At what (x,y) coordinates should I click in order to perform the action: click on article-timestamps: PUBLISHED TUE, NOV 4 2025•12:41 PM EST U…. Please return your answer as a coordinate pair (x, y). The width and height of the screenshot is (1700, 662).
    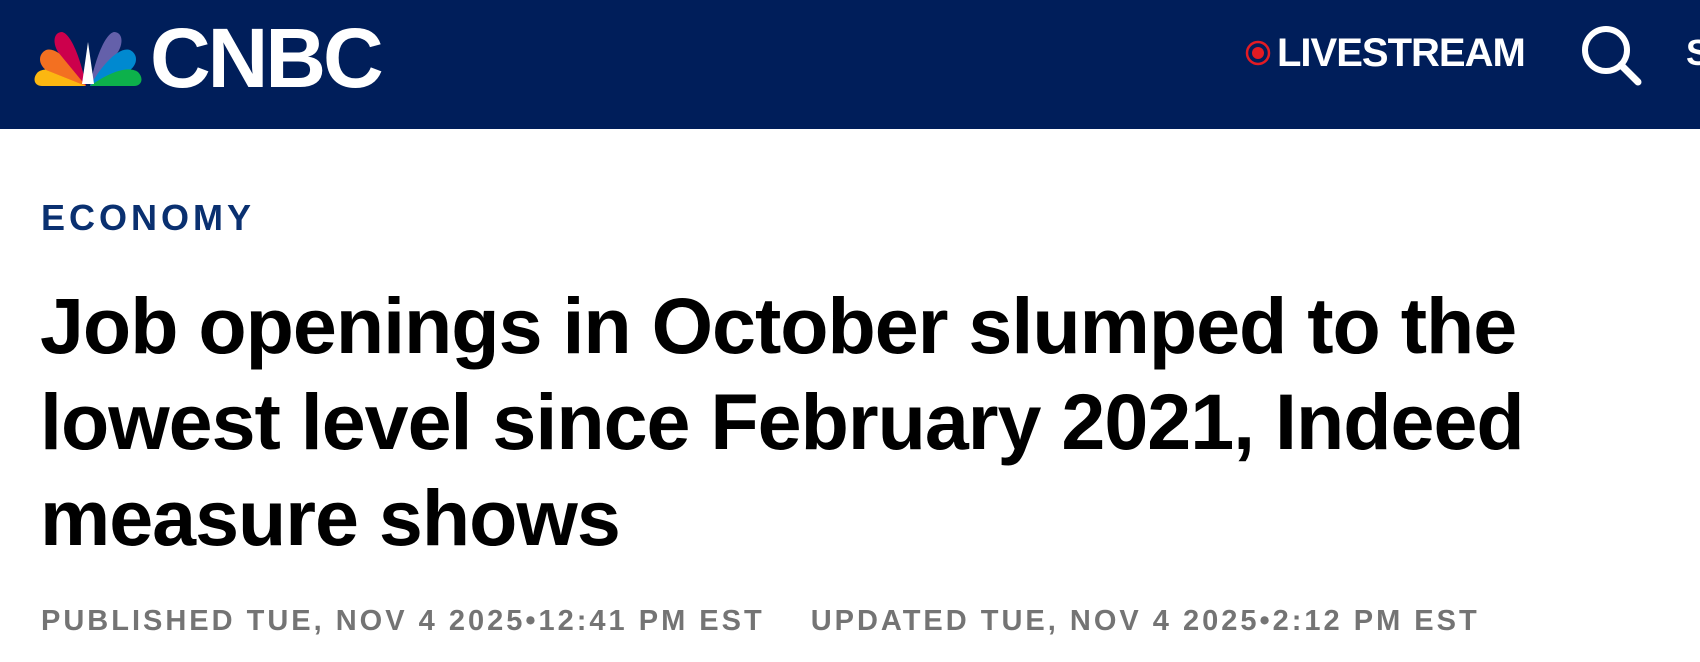
    Looking at the image, I should click on (760, 621).